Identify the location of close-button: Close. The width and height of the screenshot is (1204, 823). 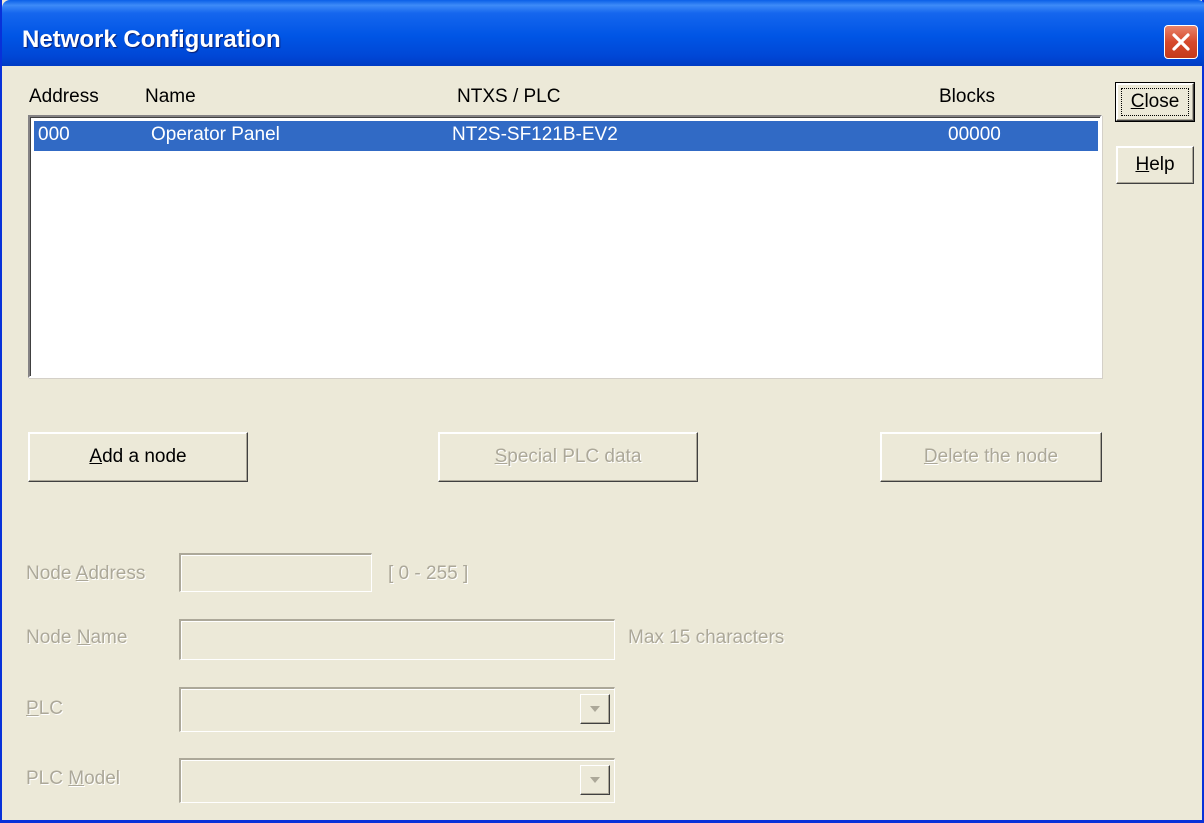
(1155, 102).